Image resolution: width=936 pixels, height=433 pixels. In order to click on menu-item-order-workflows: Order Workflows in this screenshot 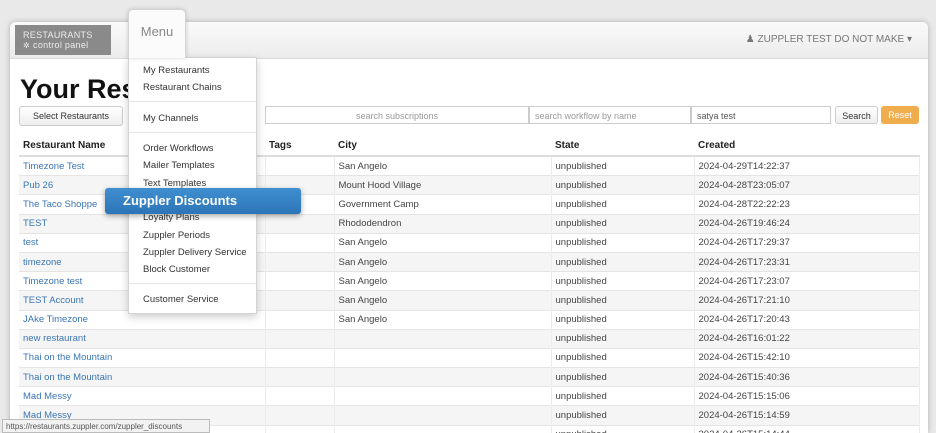, I will do `click(178, 148)`.